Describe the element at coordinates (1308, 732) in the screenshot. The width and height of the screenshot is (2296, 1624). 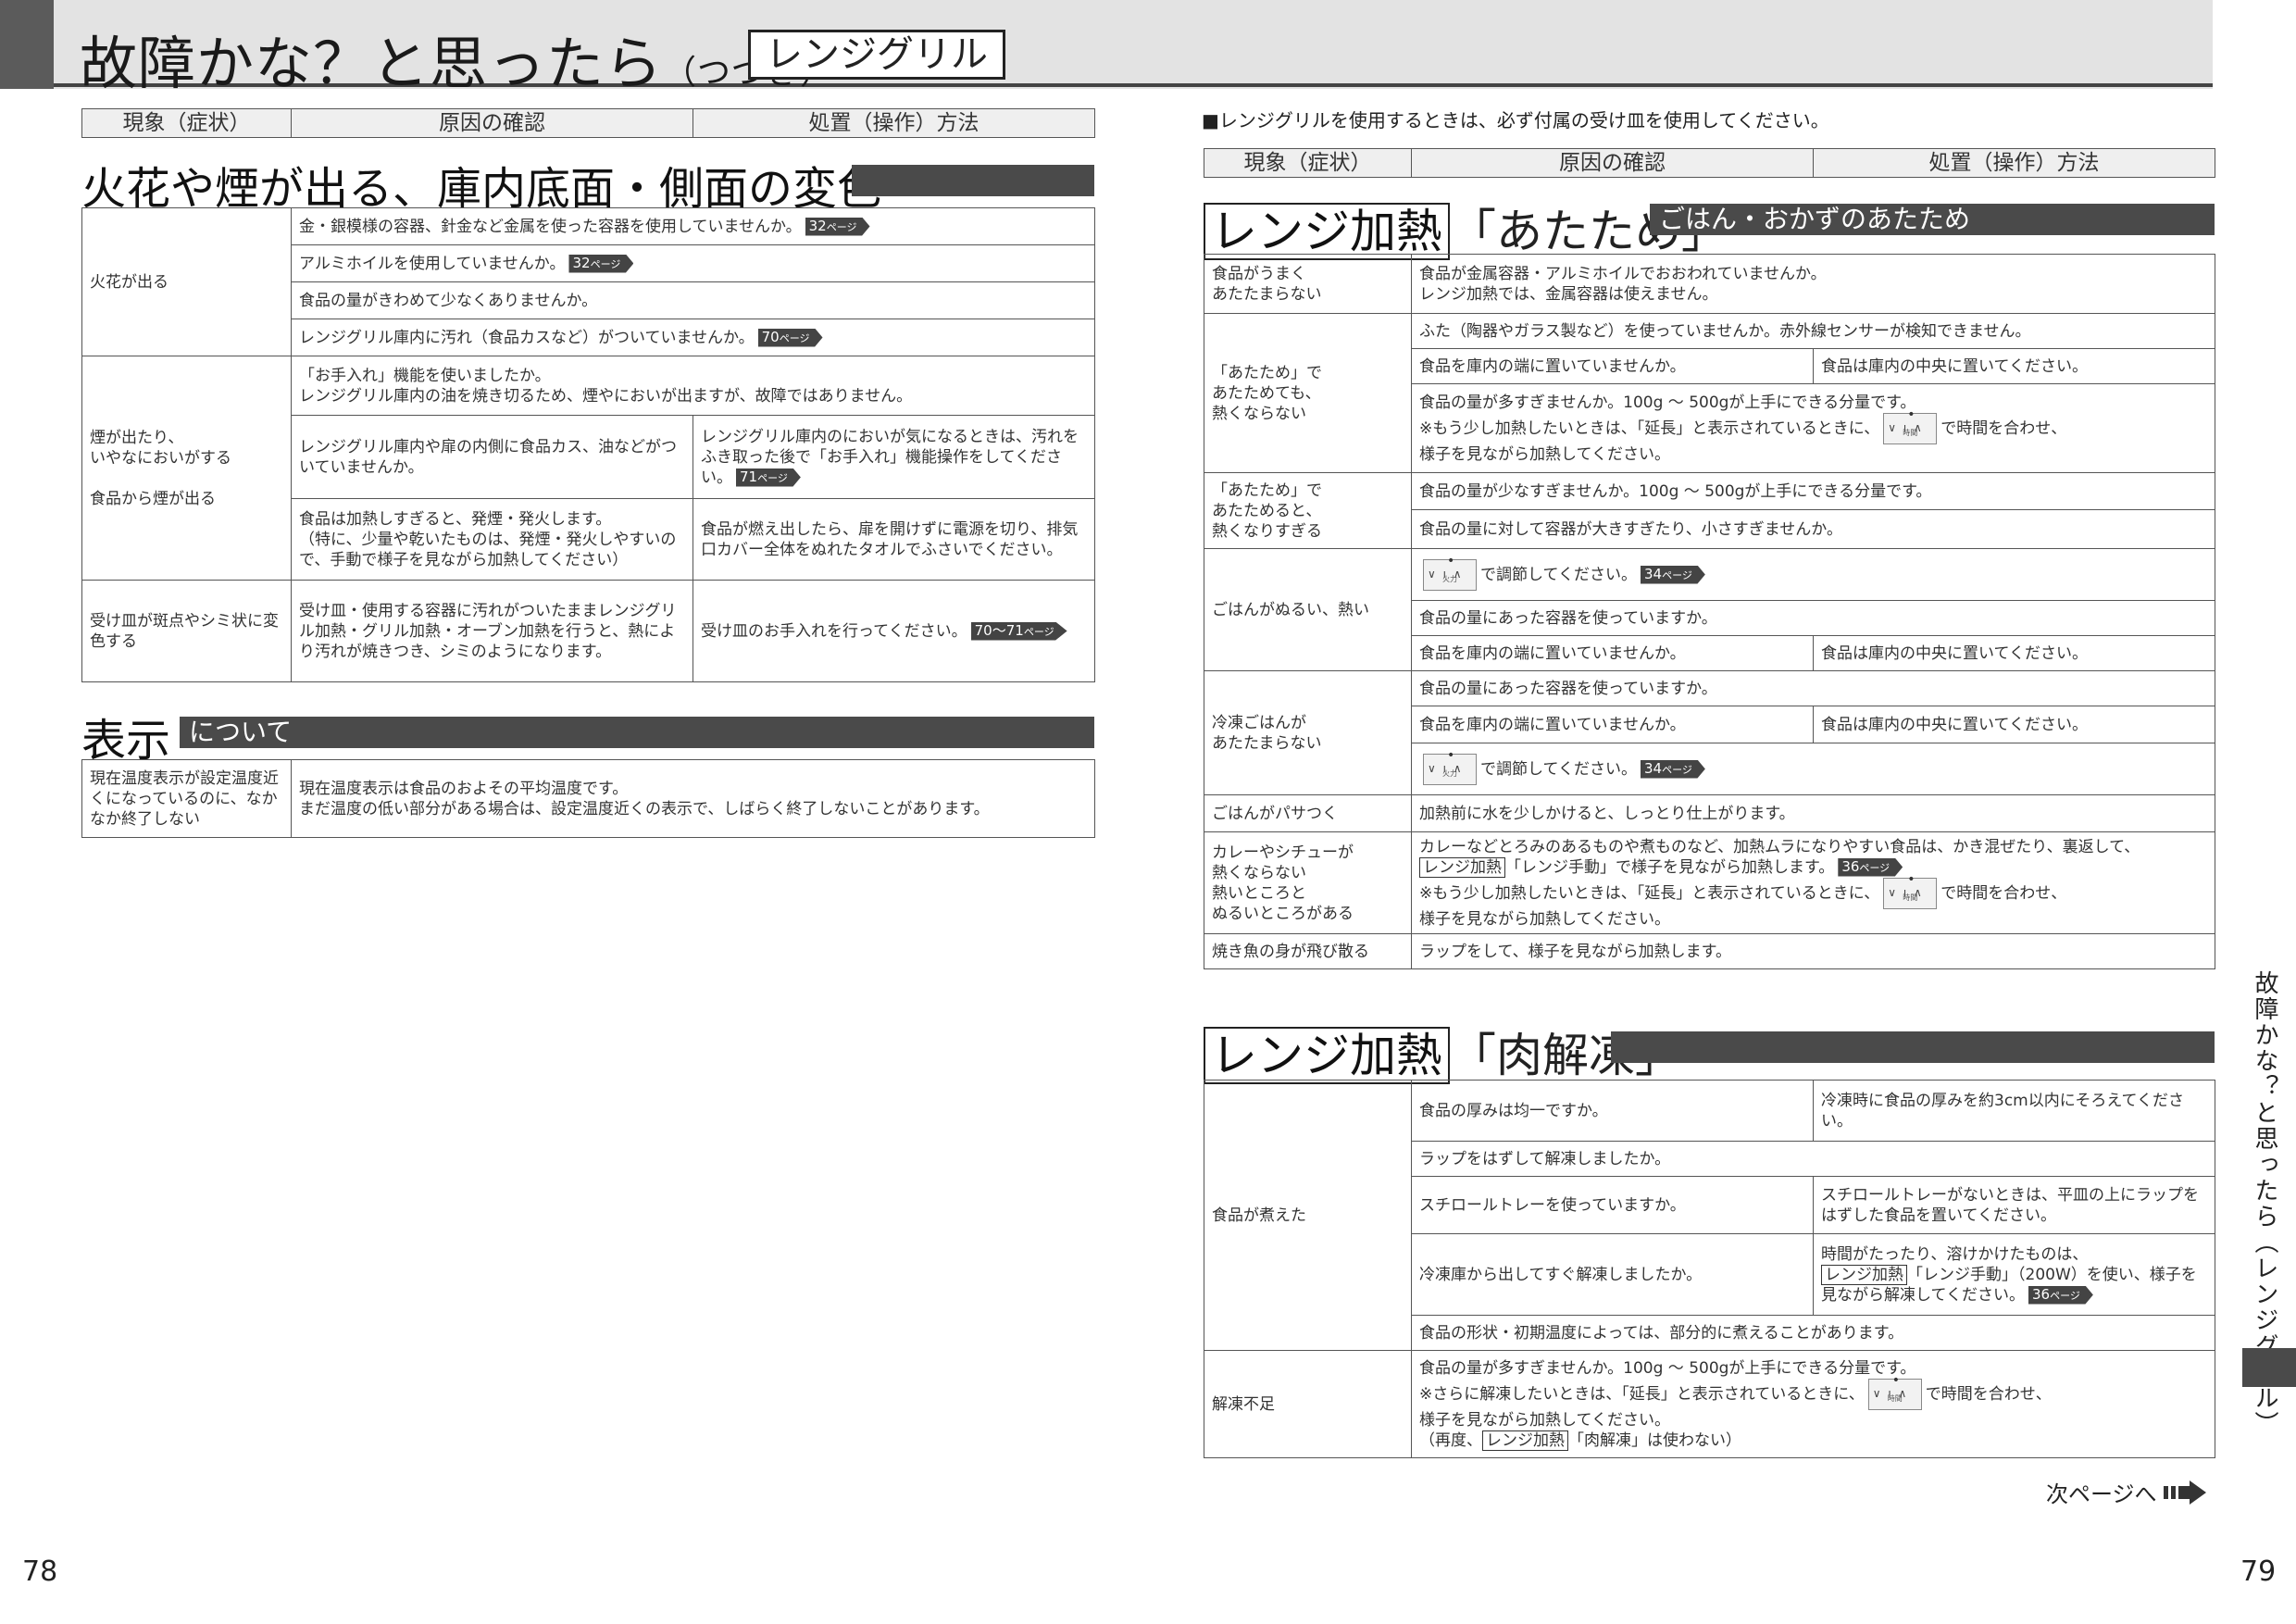
I see `symptom-frozen: 冷凍ごはんが あたたまらない` at that location.